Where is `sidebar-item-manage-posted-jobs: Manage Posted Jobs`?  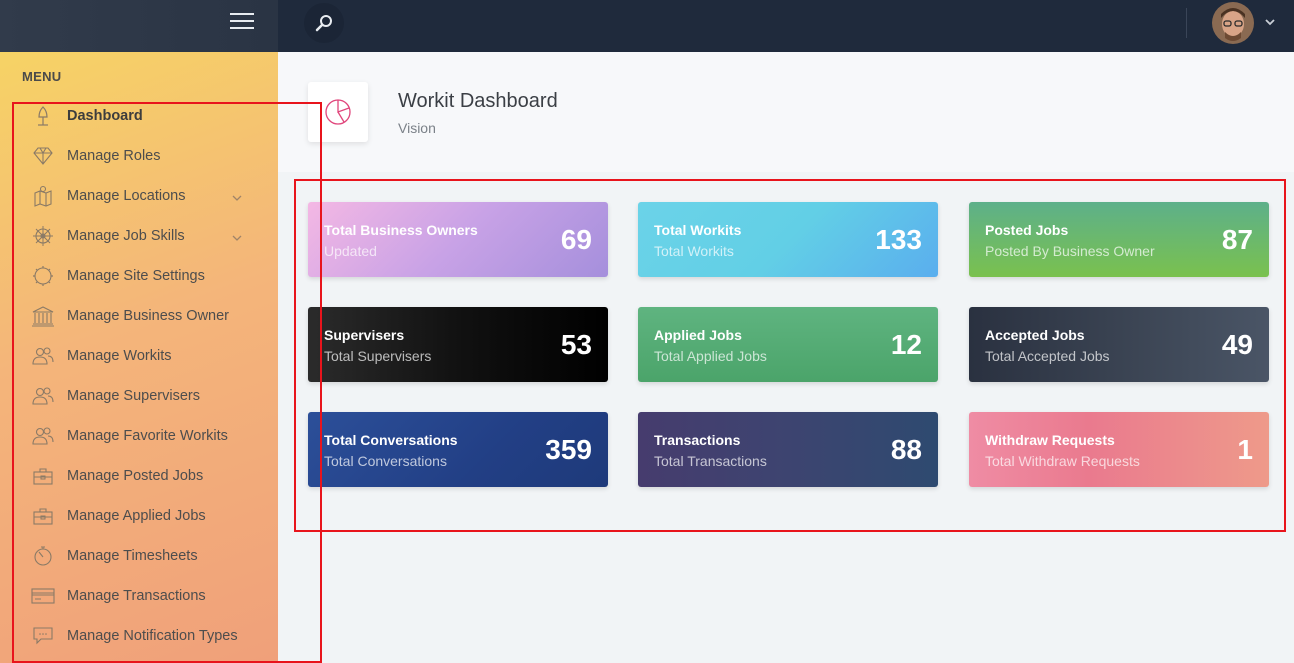
sidebar-item-manage-posted-jobs: Manage Posted Jobs is located at coordinates (139, 476).